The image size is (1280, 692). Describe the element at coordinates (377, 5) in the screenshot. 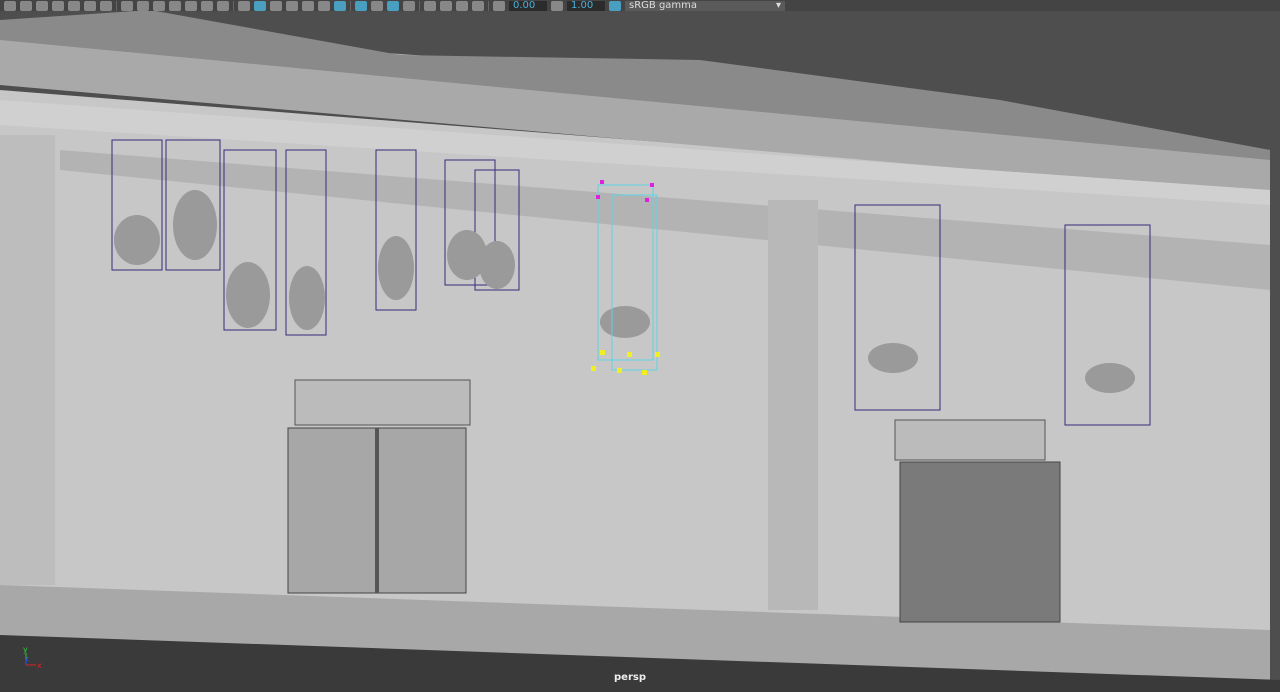

I see `xray-icon` at that location.